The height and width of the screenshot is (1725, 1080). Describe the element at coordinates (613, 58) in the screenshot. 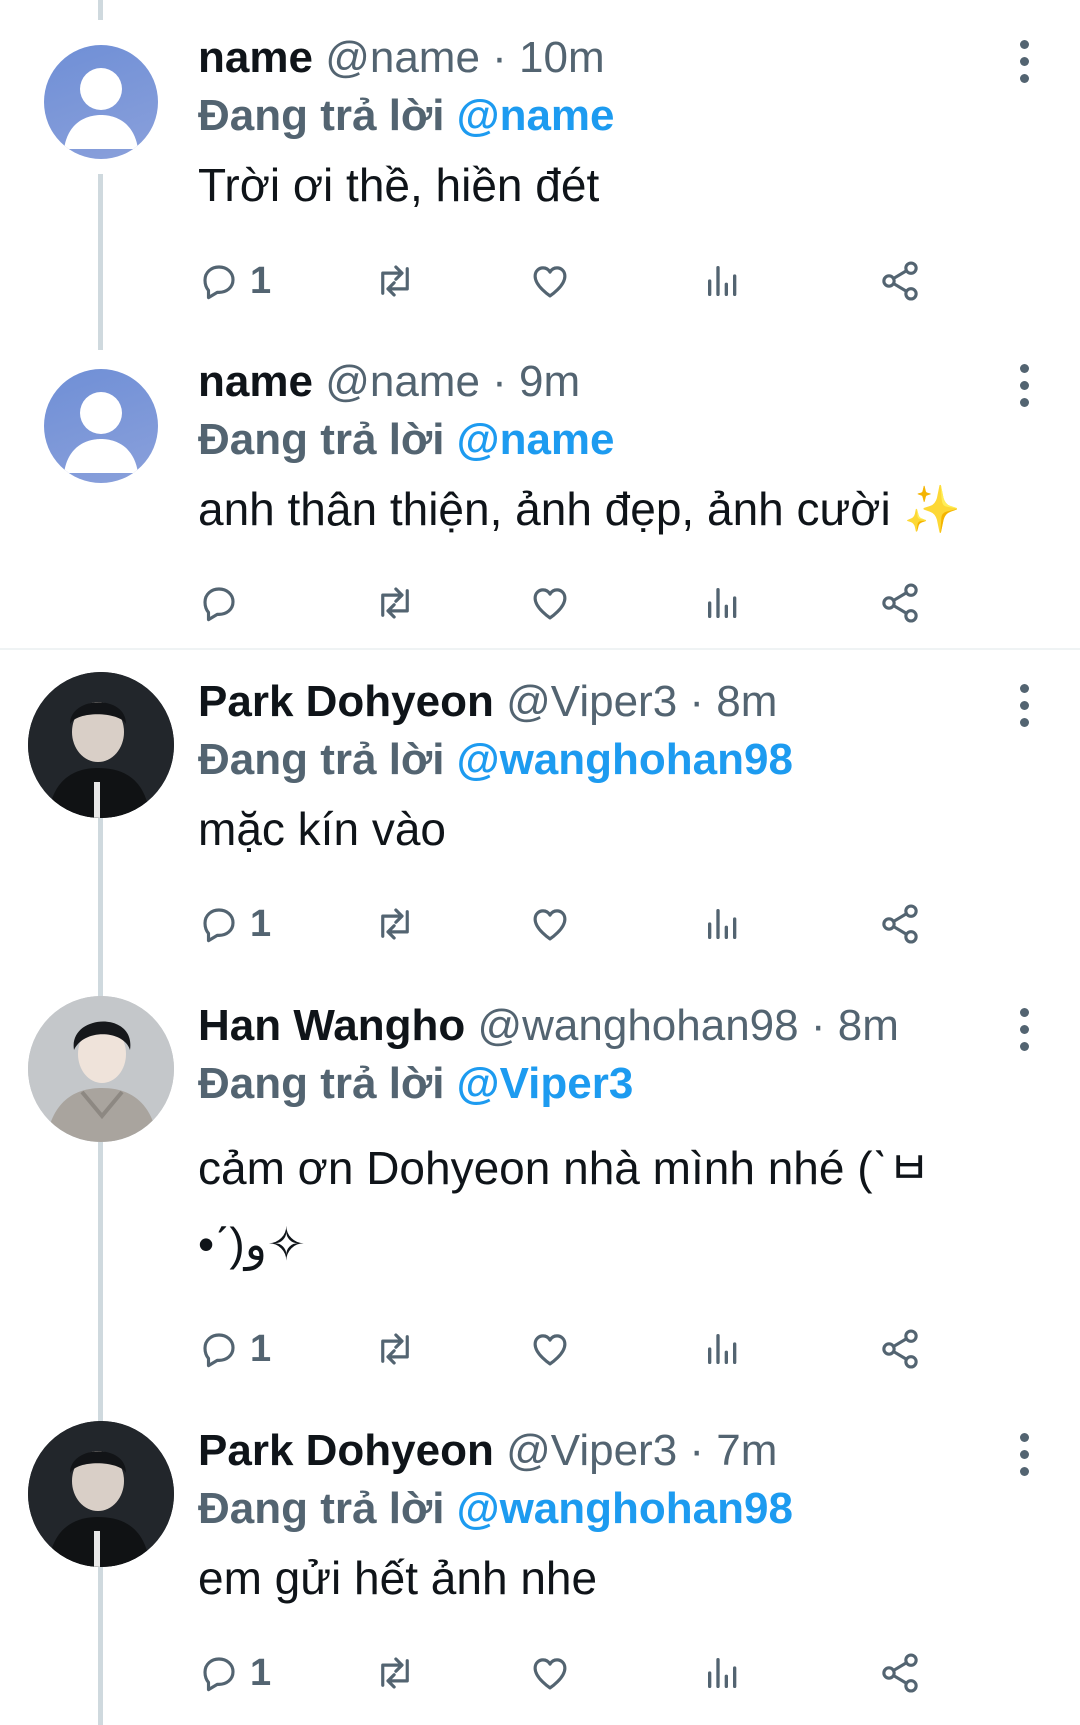

I see `tweet-header: name @name · 10m` at that location.